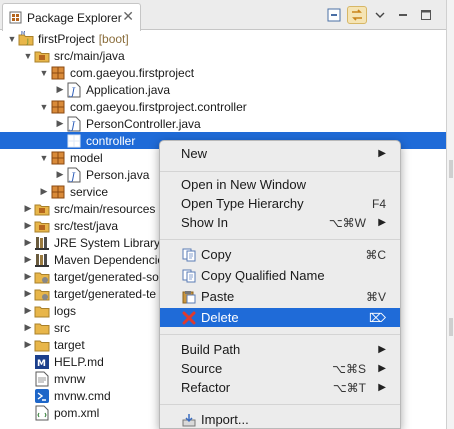 This screenshot has width=454, height=429. I want to click on tree-item-label: JRE System Library, so click(107, 242).